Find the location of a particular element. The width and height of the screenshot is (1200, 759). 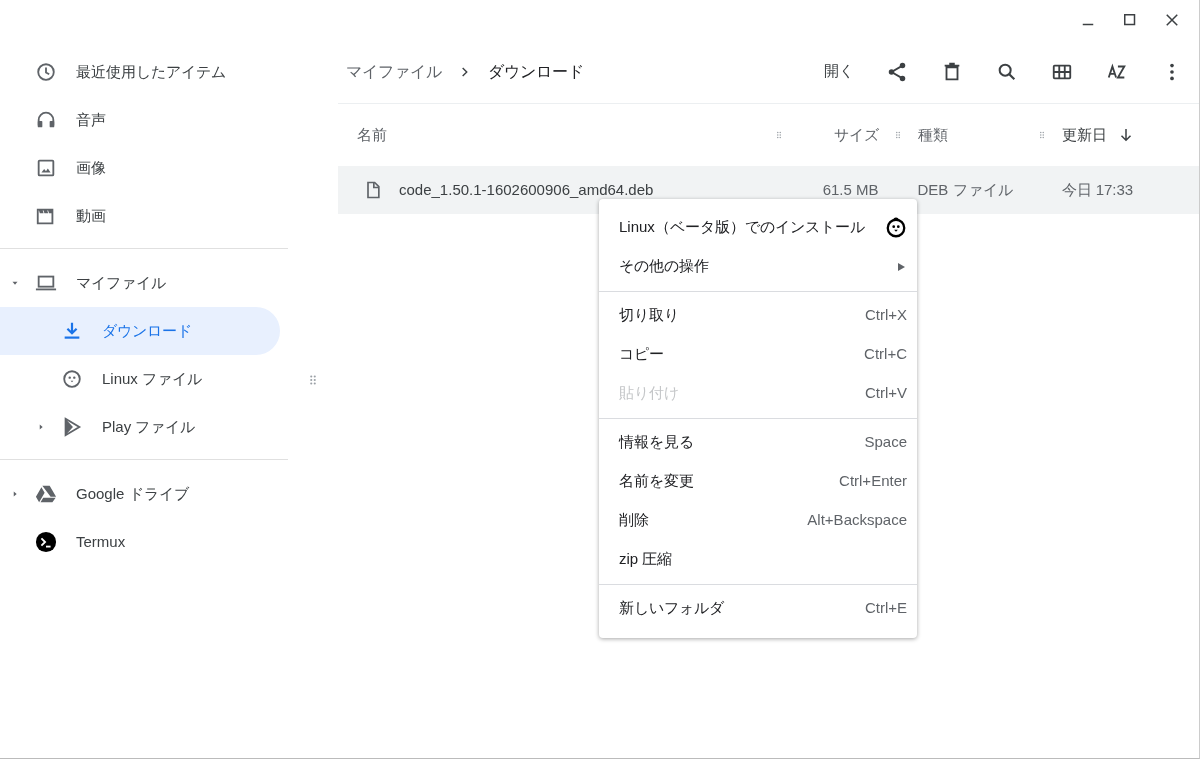

sidebar-item: ダウンロード is located at coordinates (140, 331).